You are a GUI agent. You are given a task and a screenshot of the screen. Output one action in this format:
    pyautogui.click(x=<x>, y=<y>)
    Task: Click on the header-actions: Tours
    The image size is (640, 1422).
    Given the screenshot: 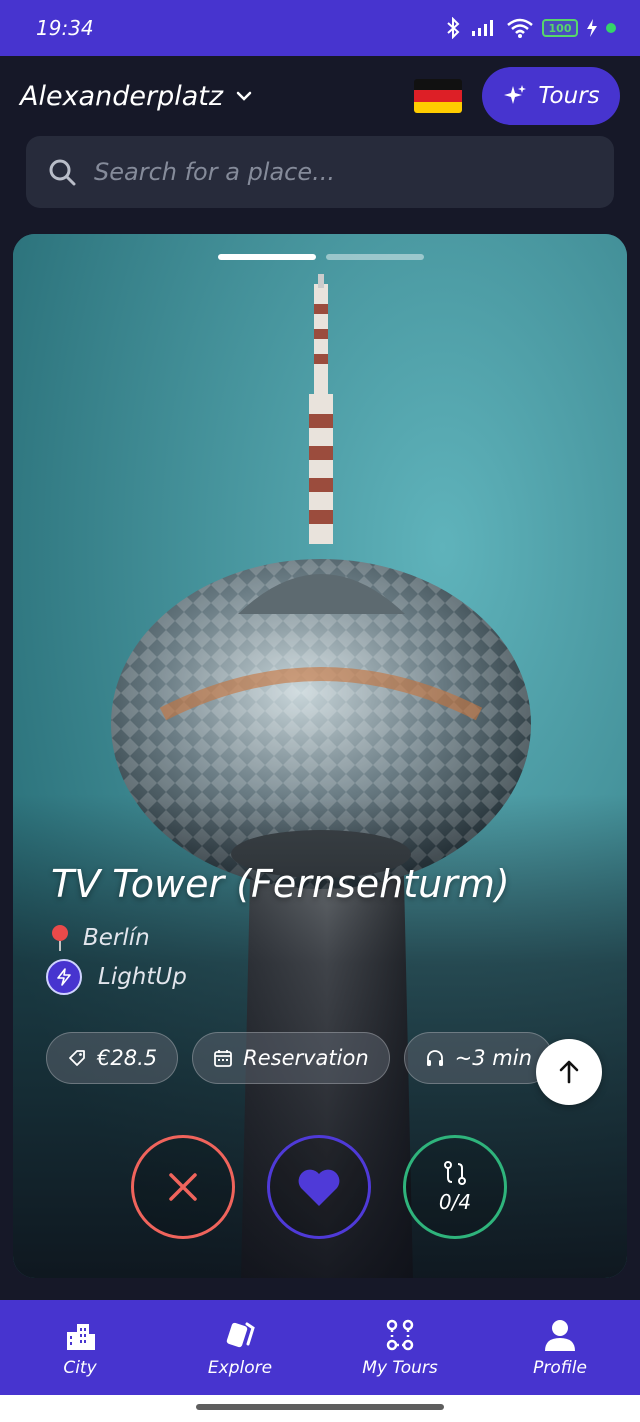 What is the action you would take?
    pyautogui.click(x=517, y=96)
    